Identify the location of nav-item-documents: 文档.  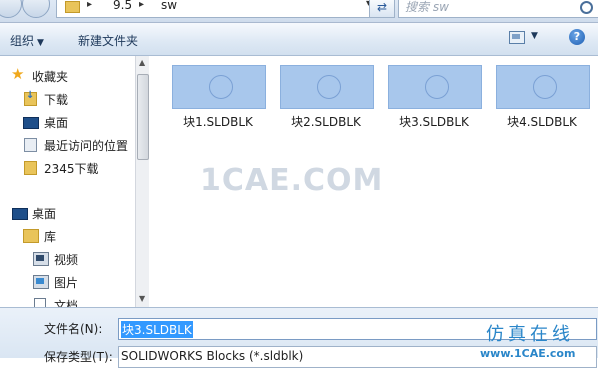
(67, 301).